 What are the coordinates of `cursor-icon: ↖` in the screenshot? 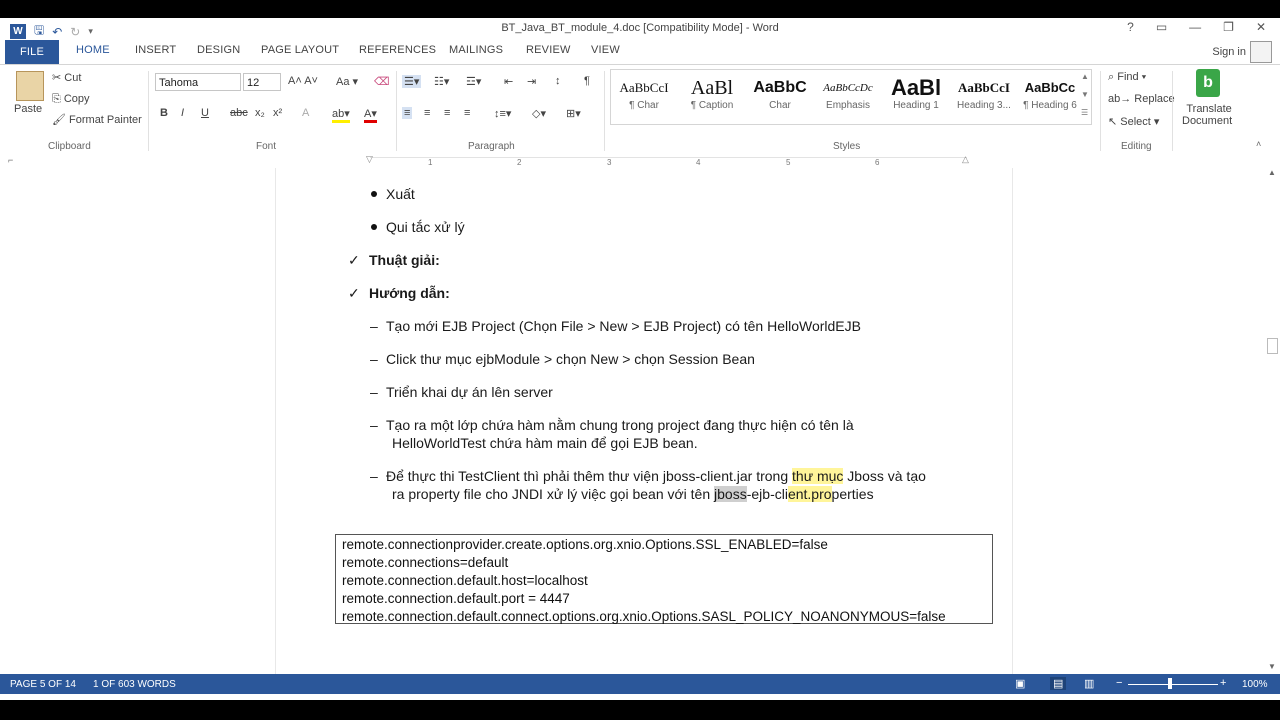 It's located at (1114, 122).